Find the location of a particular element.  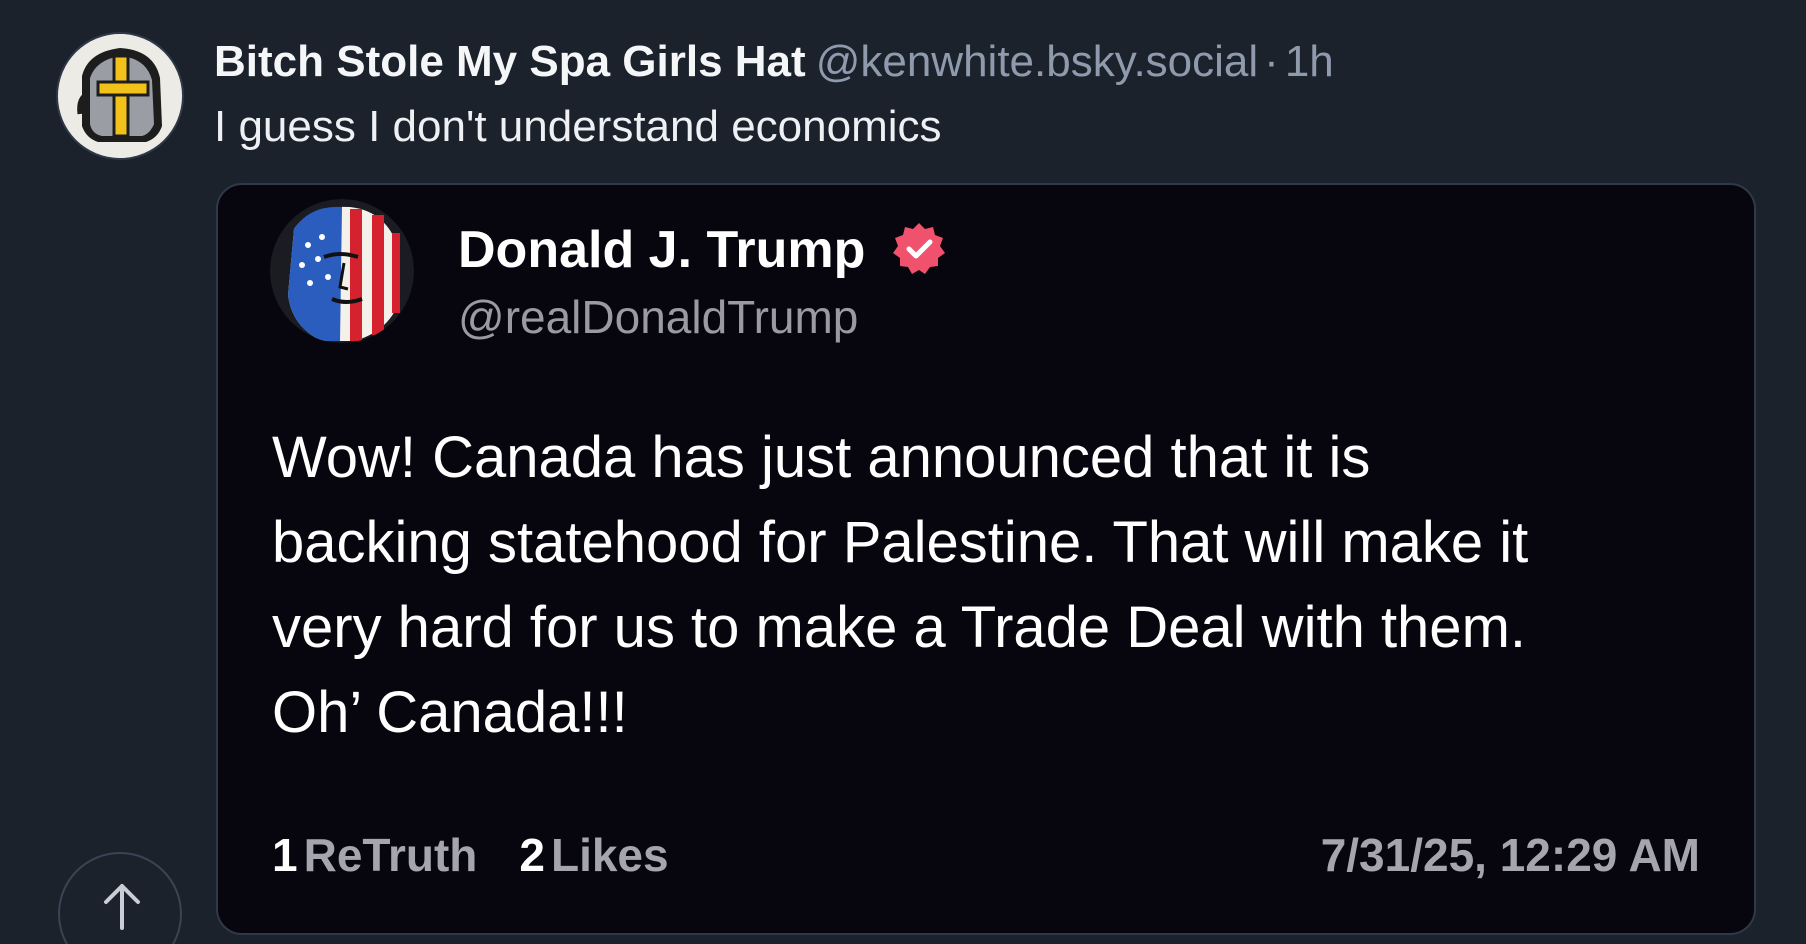

likes-stat: 2 Likes is located at coordinates (593, 855).